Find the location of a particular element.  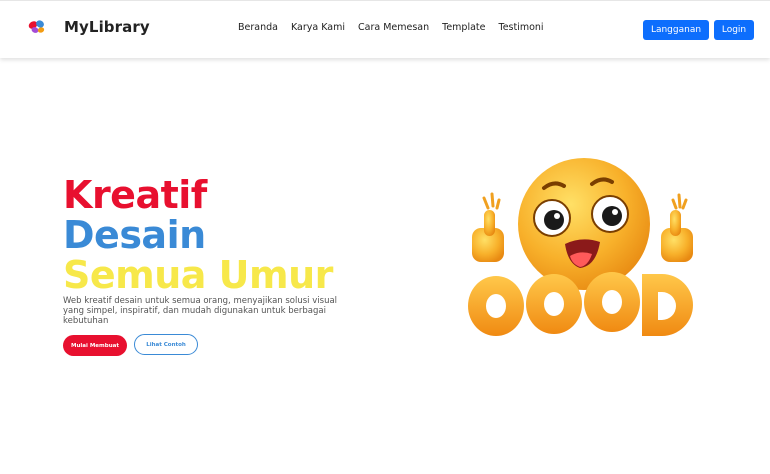

thumbs-up-emoji-good-illustration is located at coordinates (580, 247).